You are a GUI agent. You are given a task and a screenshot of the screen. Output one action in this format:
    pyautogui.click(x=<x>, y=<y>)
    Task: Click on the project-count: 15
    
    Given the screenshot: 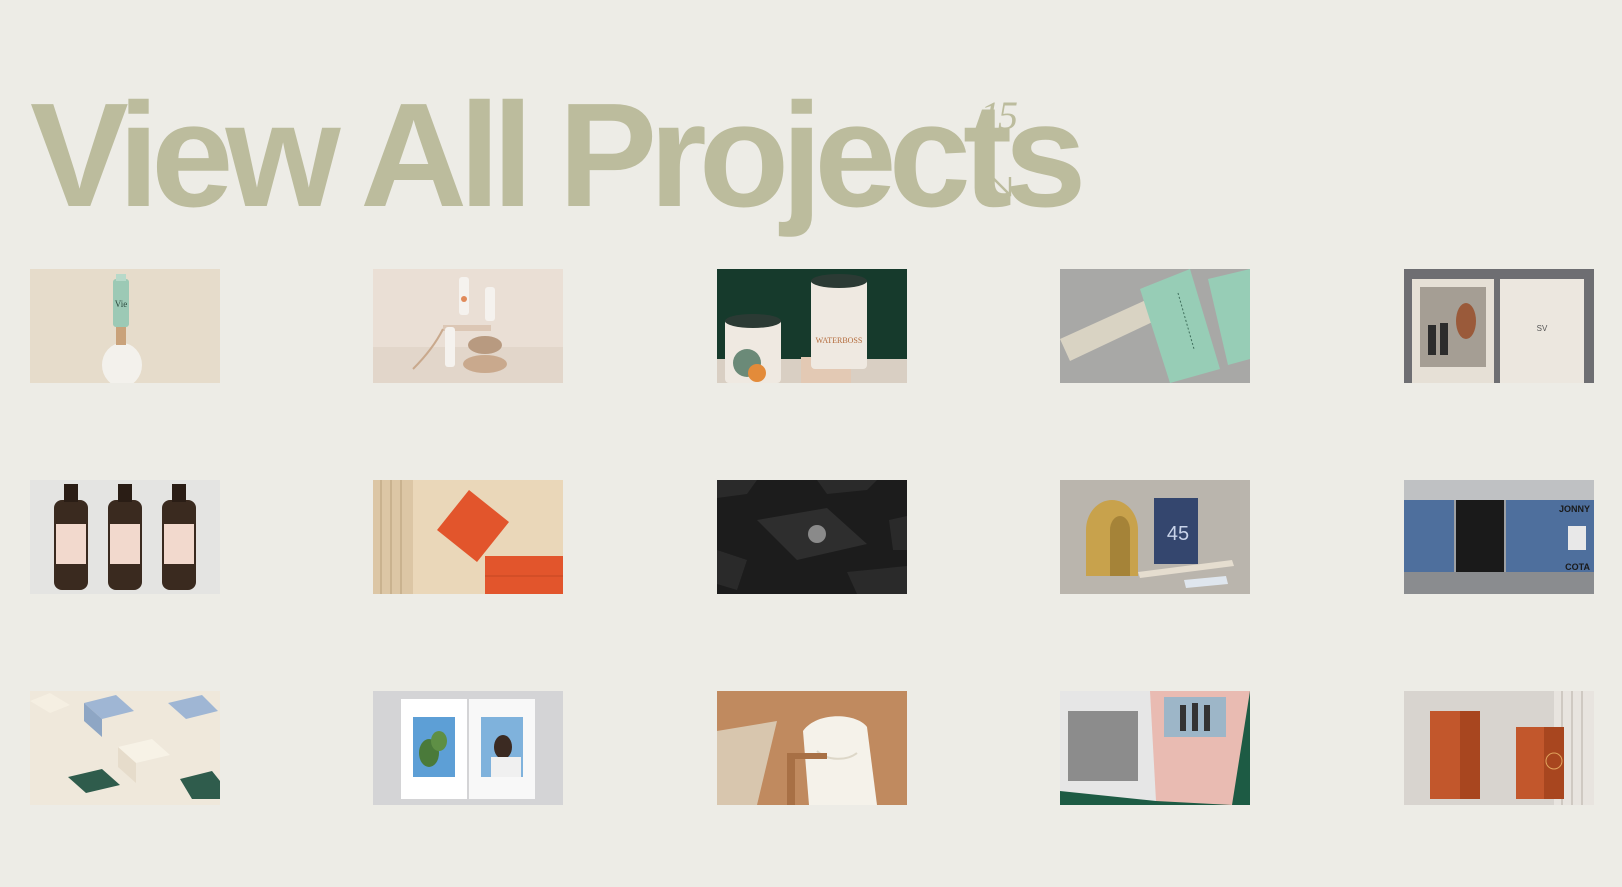 What is the action you would take?
    pyautogui.click(x=999, y=115)
    